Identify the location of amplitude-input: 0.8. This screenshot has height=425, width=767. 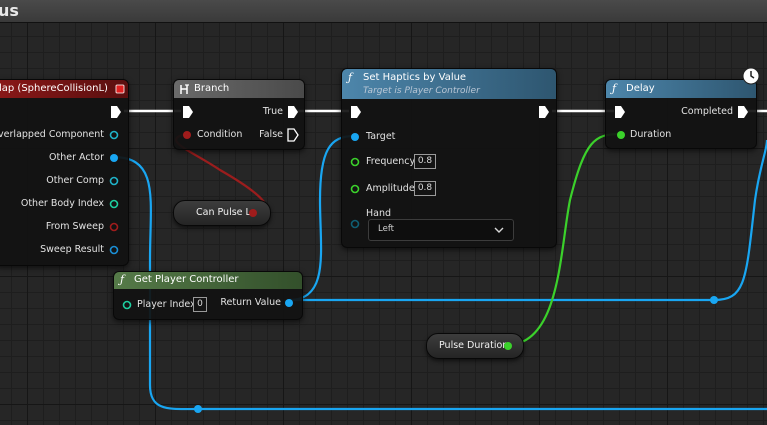
(425, 188).